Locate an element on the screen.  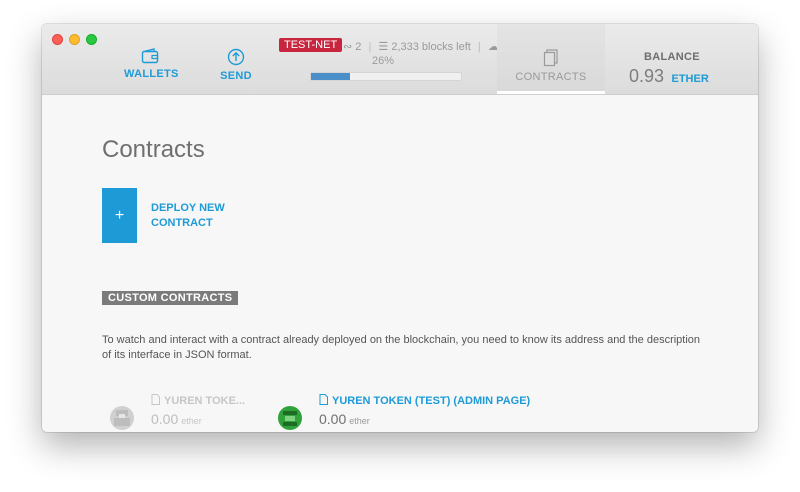
sync-progress-bar is located at coordinates (386, 76).